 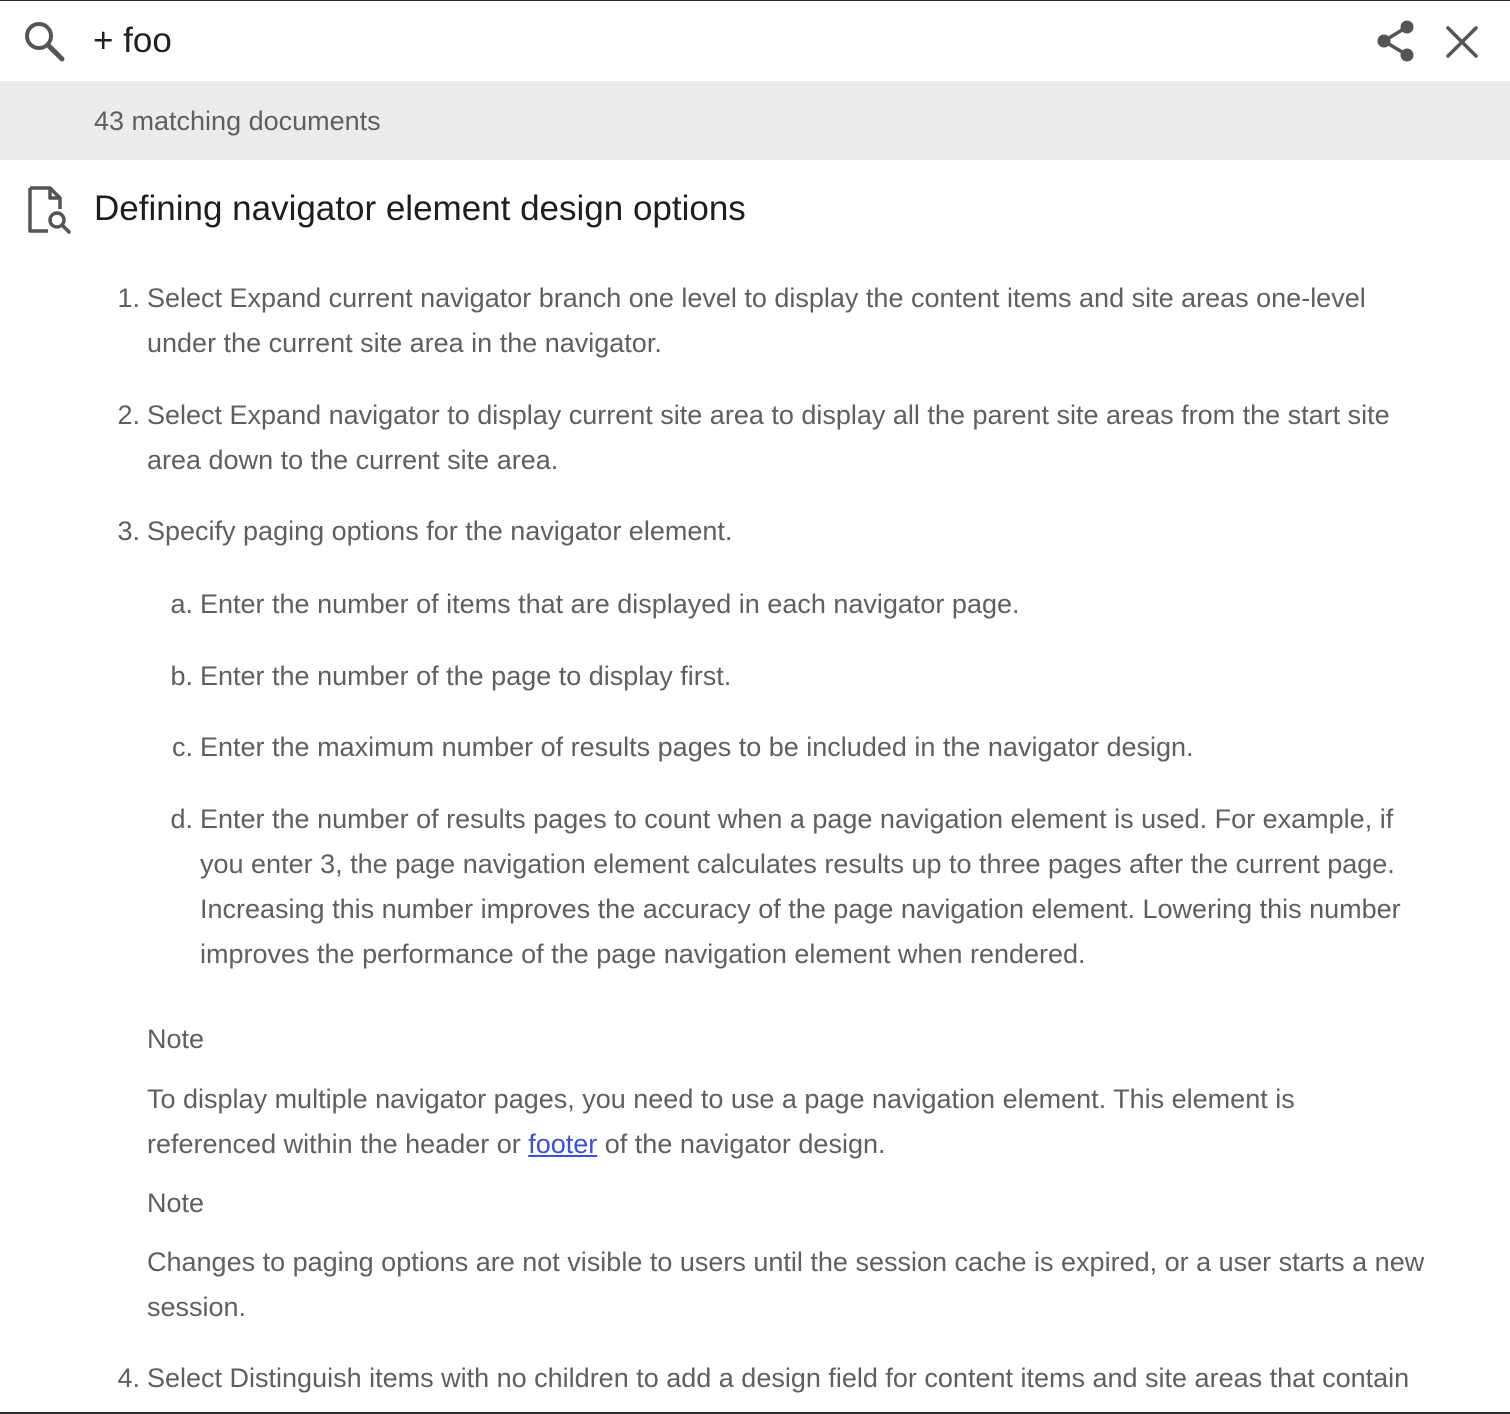 What do you see at coordinates (562, 1144) in the screenshot?
I see `footer-link: footer` at bounding box center [562, 1144].